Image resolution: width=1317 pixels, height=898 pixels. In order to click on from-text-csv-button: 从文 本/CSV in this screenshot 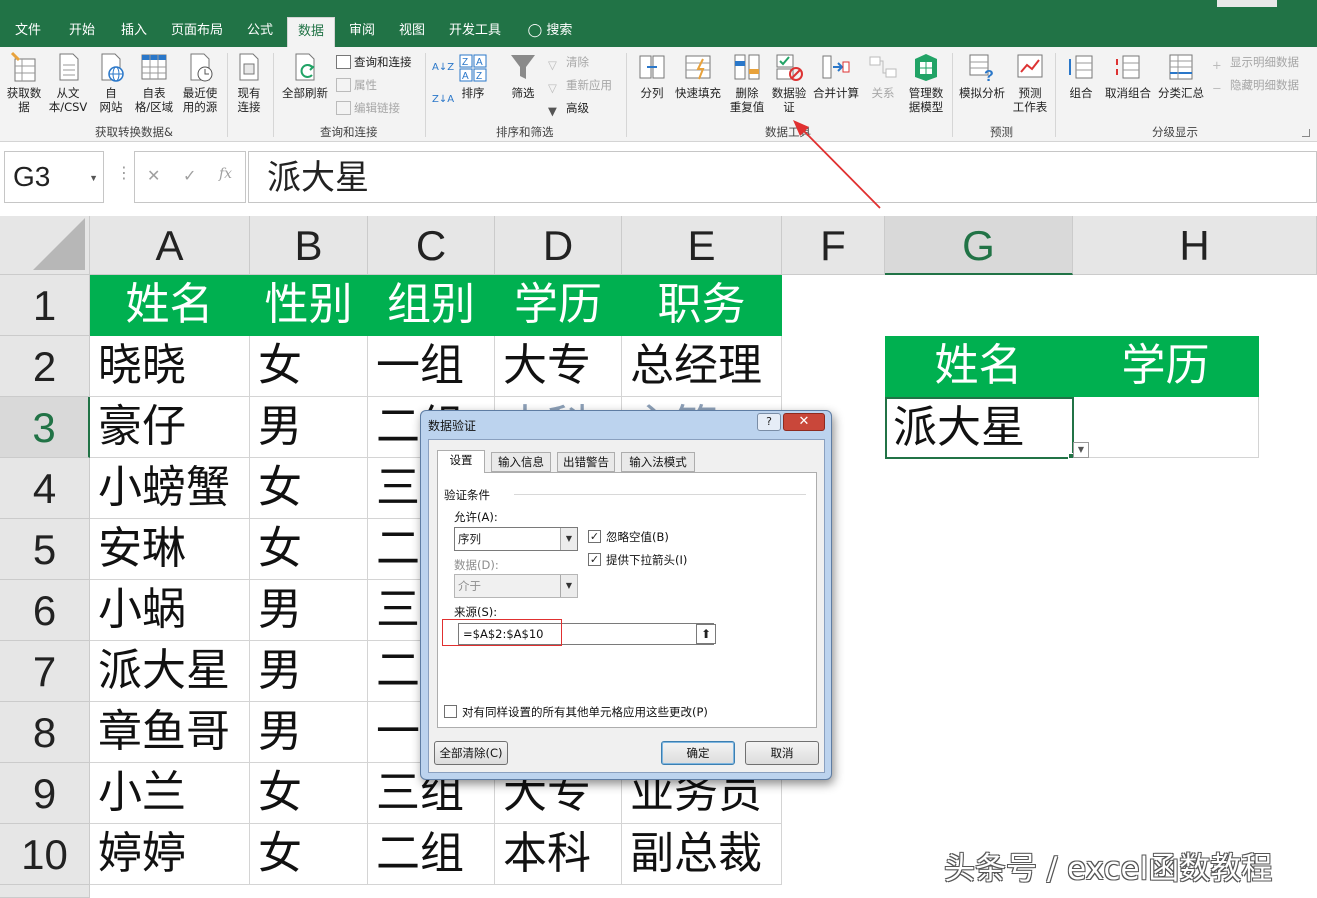, I will do `click(68, 82)`.